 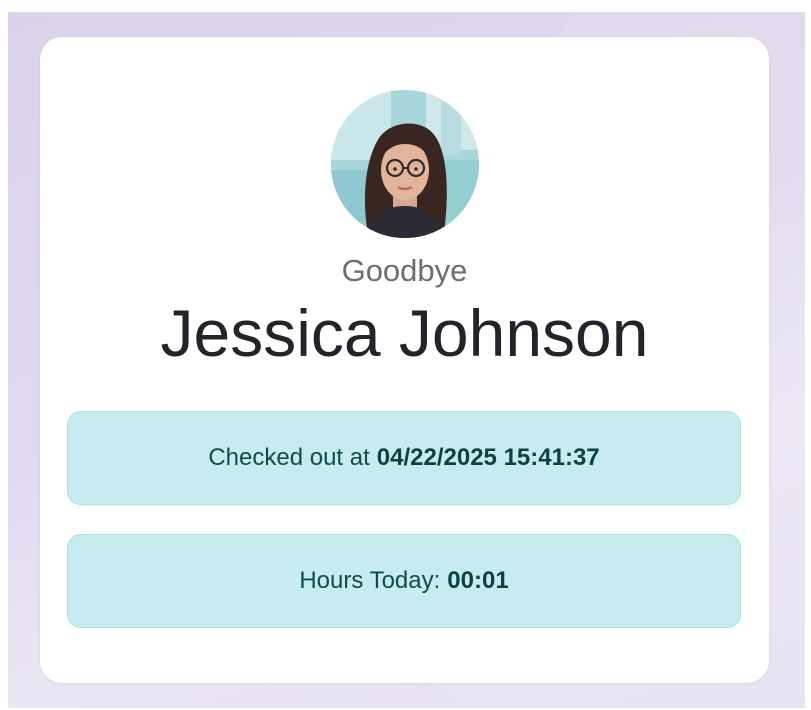 What do you see at coordinates (370, 580) in the screenshot?
I see `hours-label: Hours Today:` at bounding box center [370, 580].